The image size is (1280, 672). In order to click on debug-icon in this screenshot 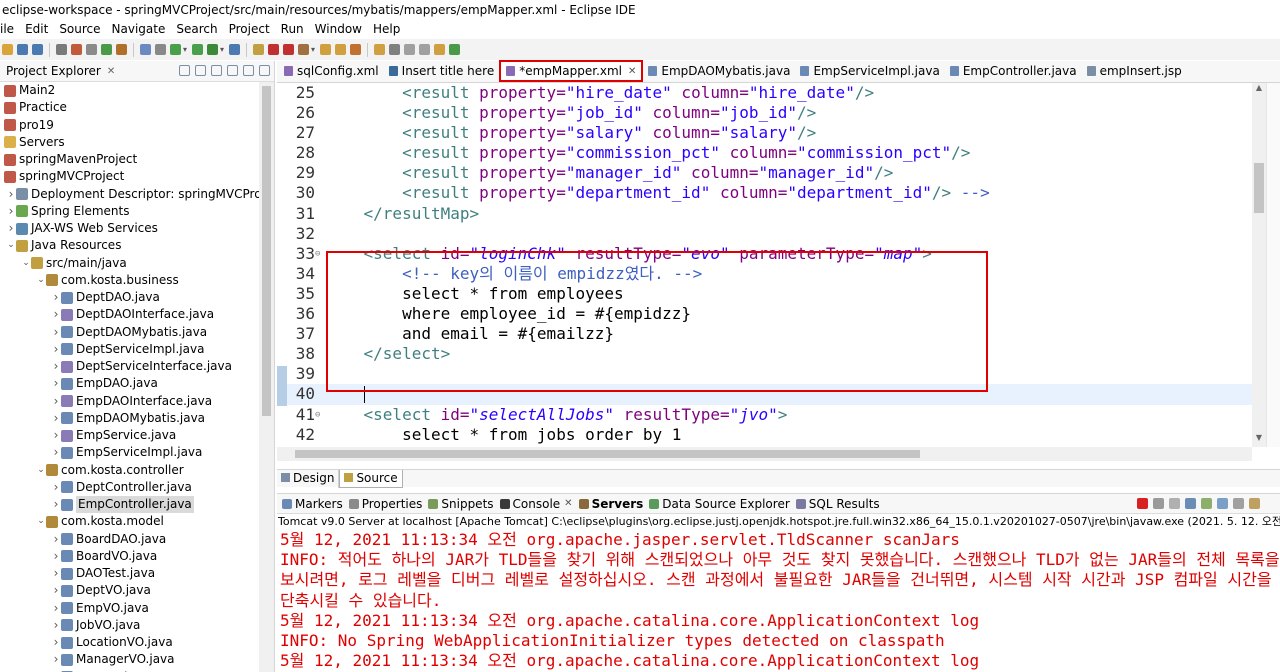, I will do `click(76, 49)`.